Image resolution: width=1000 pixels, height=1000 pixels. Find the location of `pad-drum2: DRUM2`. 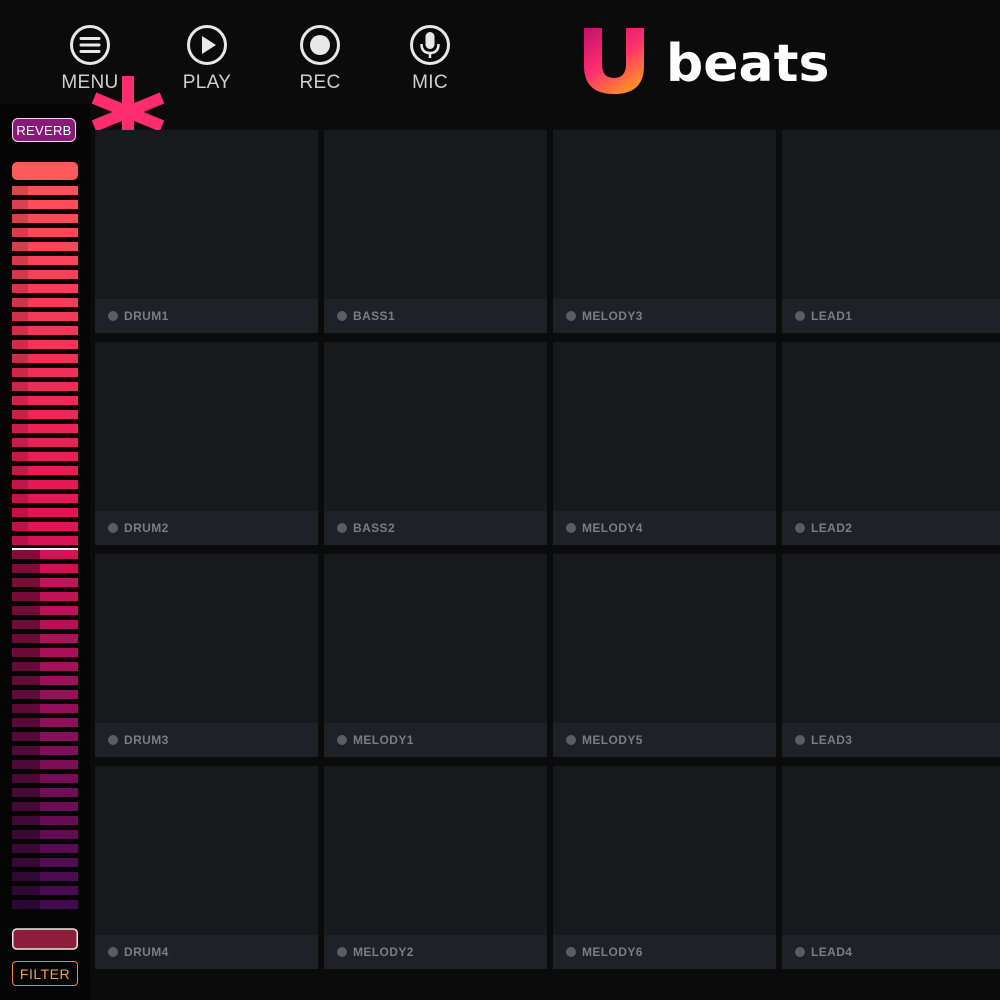

pad-drum2: DRUM2 is located at coordinates (206, 443).